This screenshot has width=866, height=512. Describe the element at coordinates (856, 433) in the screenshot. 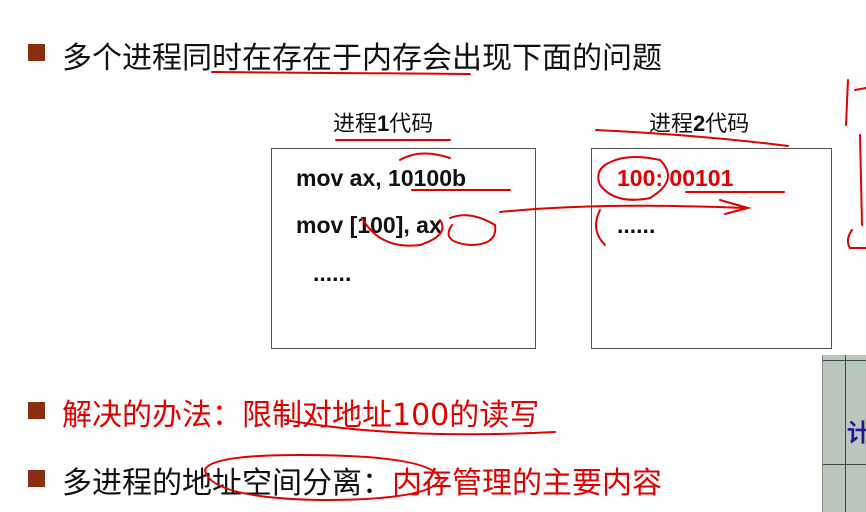

I see `photo-char: 计` at that location.